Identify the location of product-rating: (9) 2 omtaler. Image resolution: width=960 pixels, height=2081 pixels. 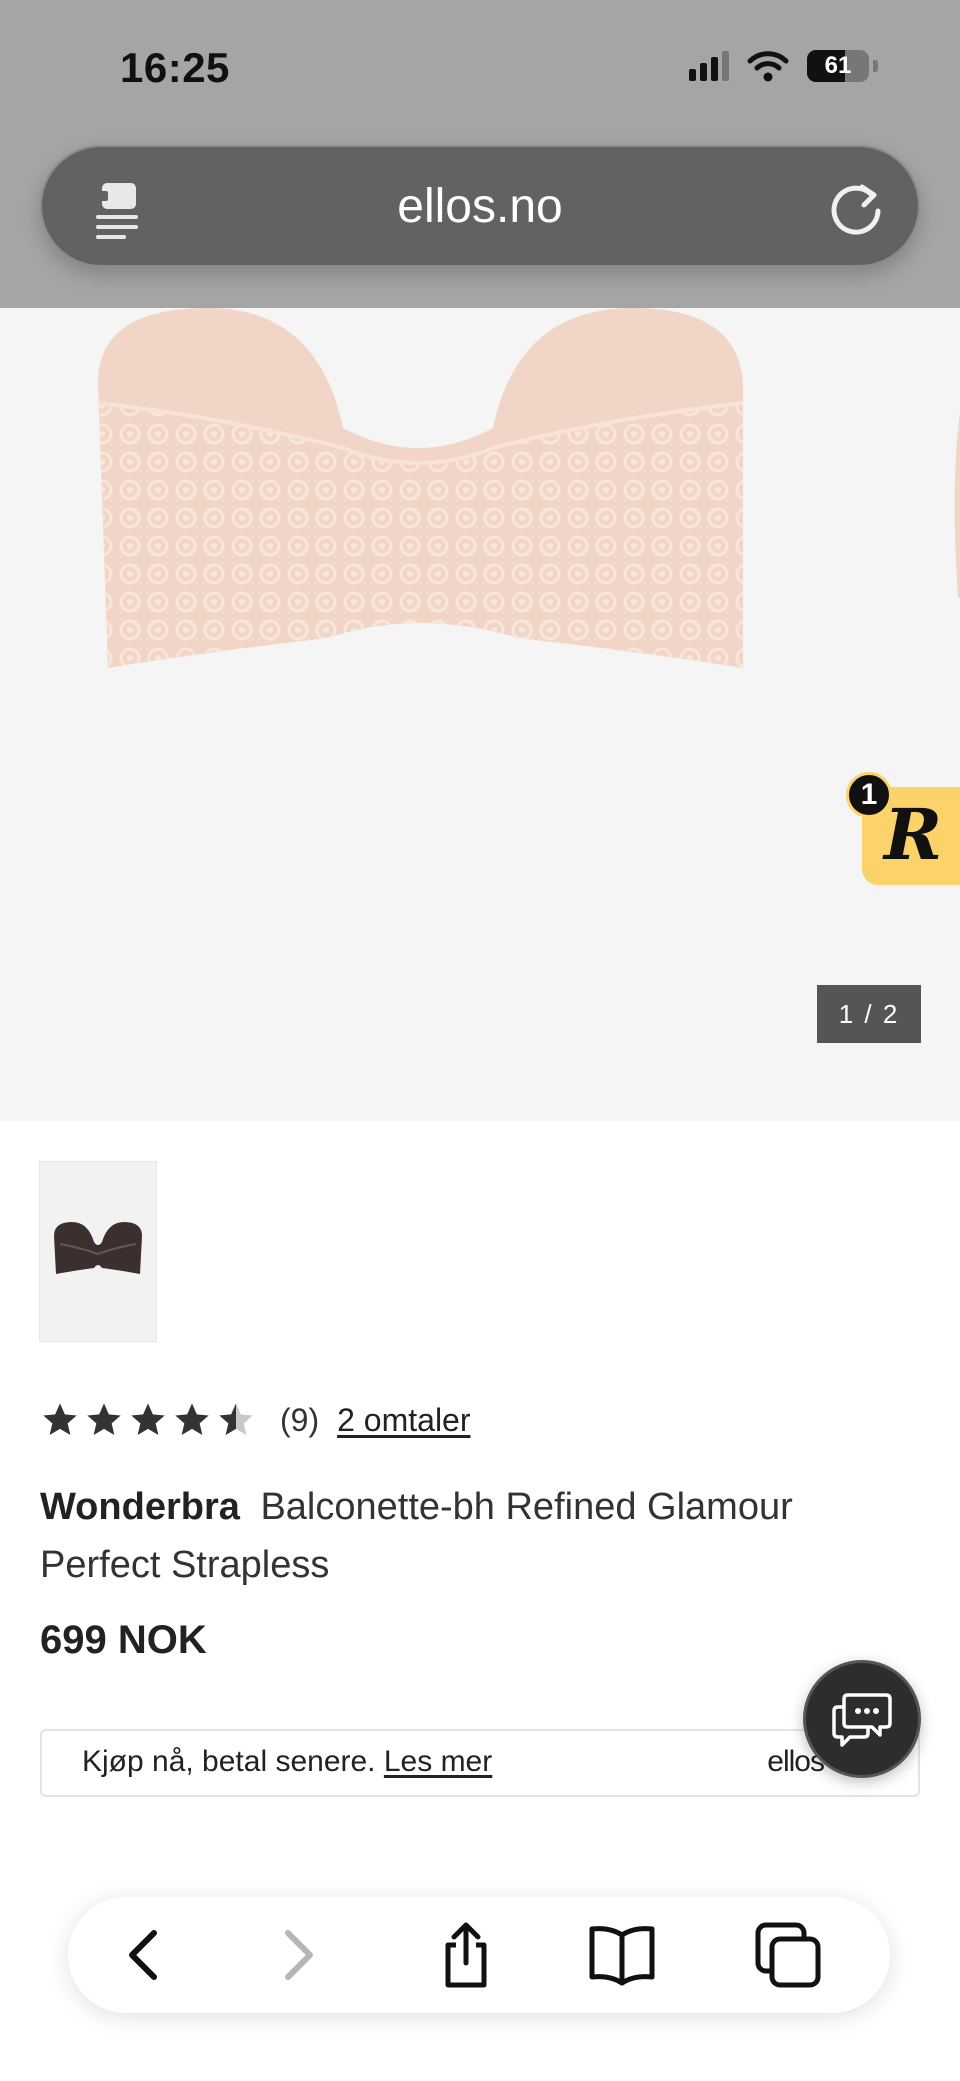
(255, 1420).